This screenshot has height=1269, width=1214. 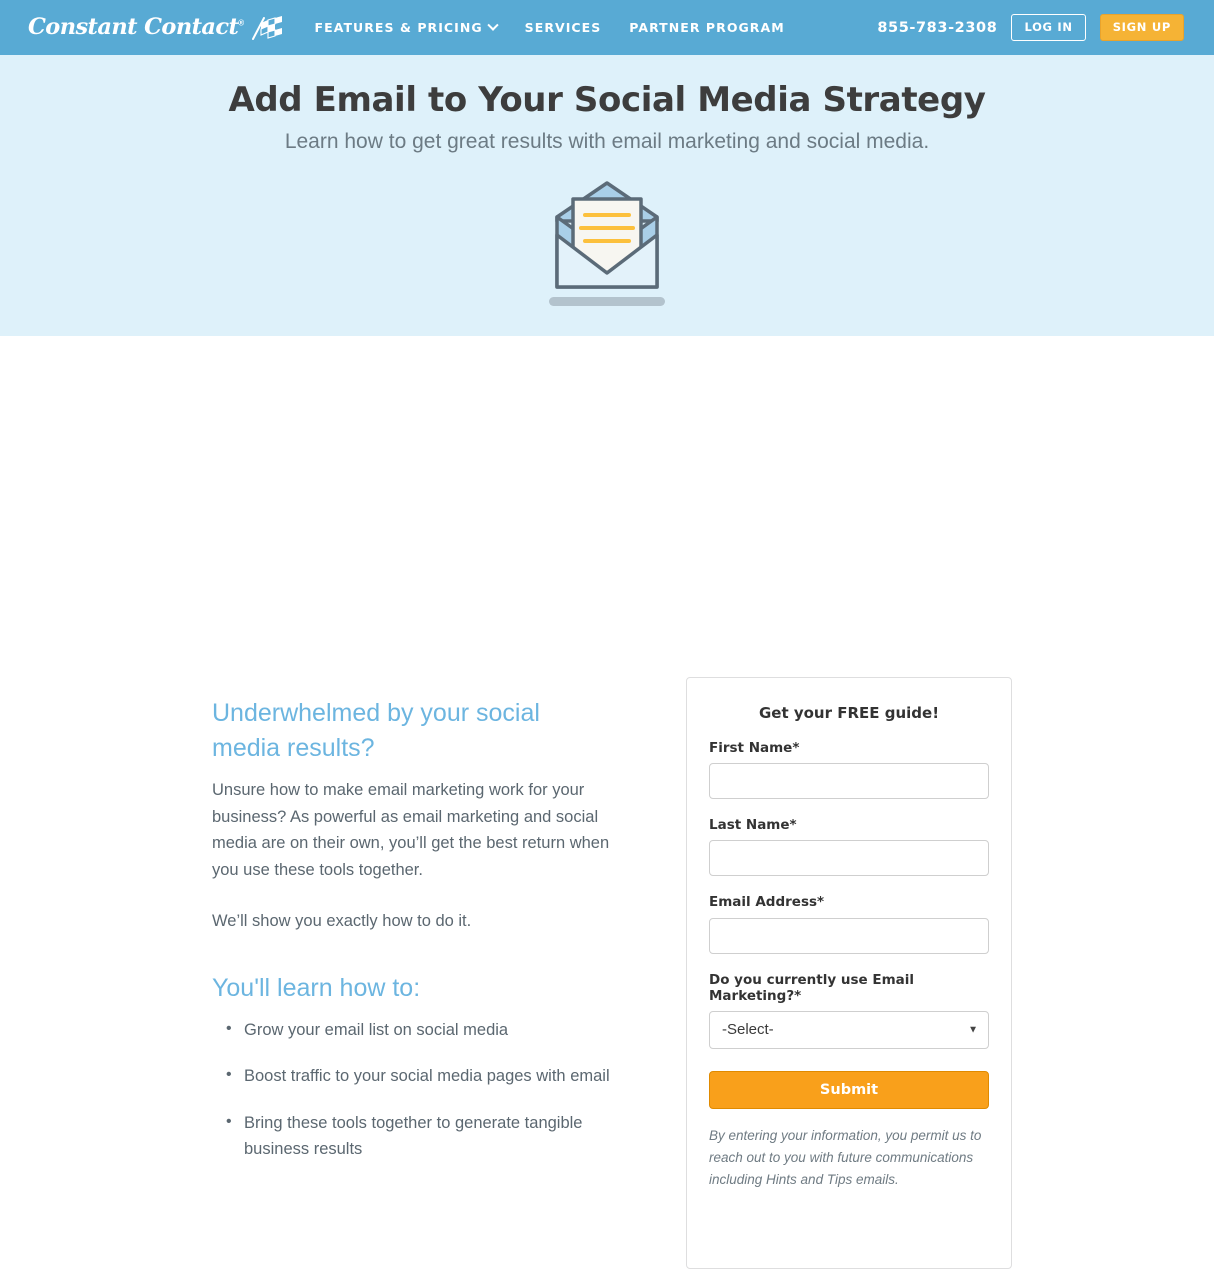 I want to click on nav-item-features-pricing: FEATURES & PRICING, so click(x=406, y=27).